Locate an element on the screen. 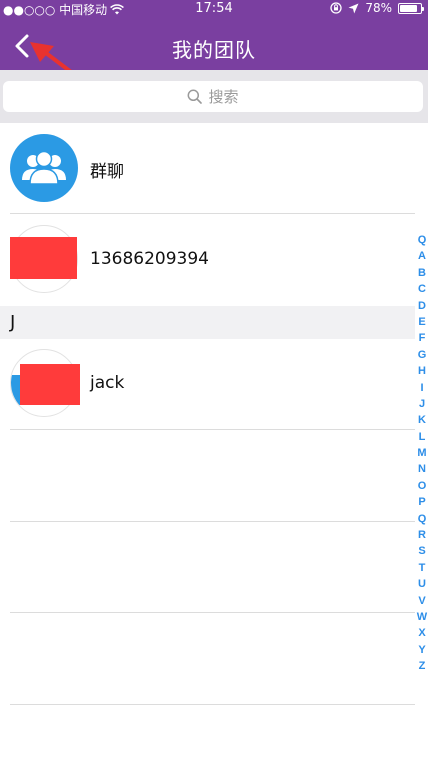  page-title: 我的团队 is located at coordinates (214, 50).